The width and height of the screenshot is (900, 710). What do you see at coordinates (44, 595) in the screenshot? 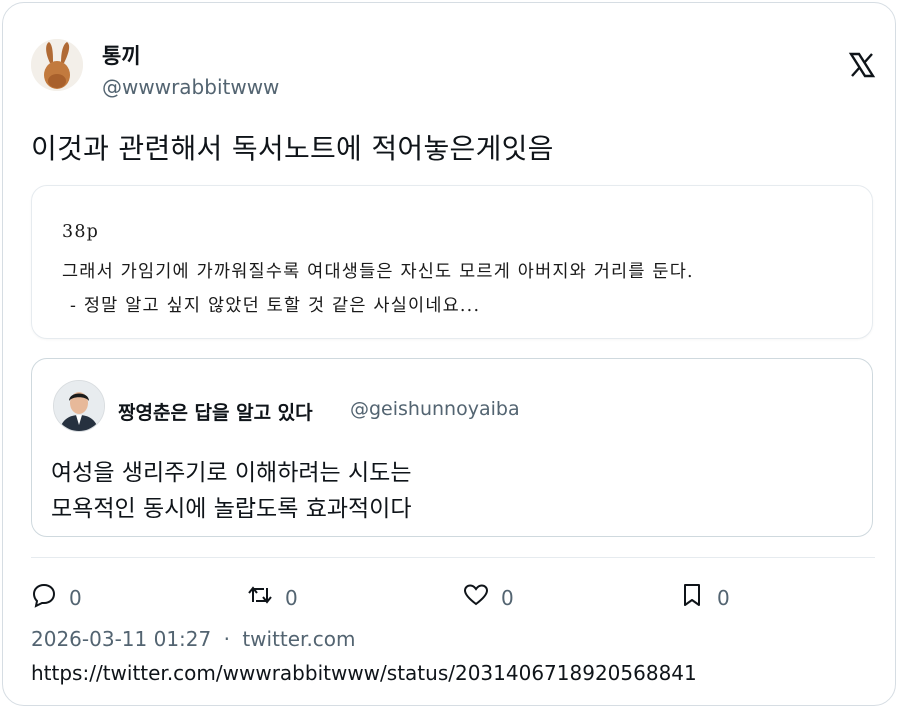
I see `reply-icon` at bounding box center [44, 595].